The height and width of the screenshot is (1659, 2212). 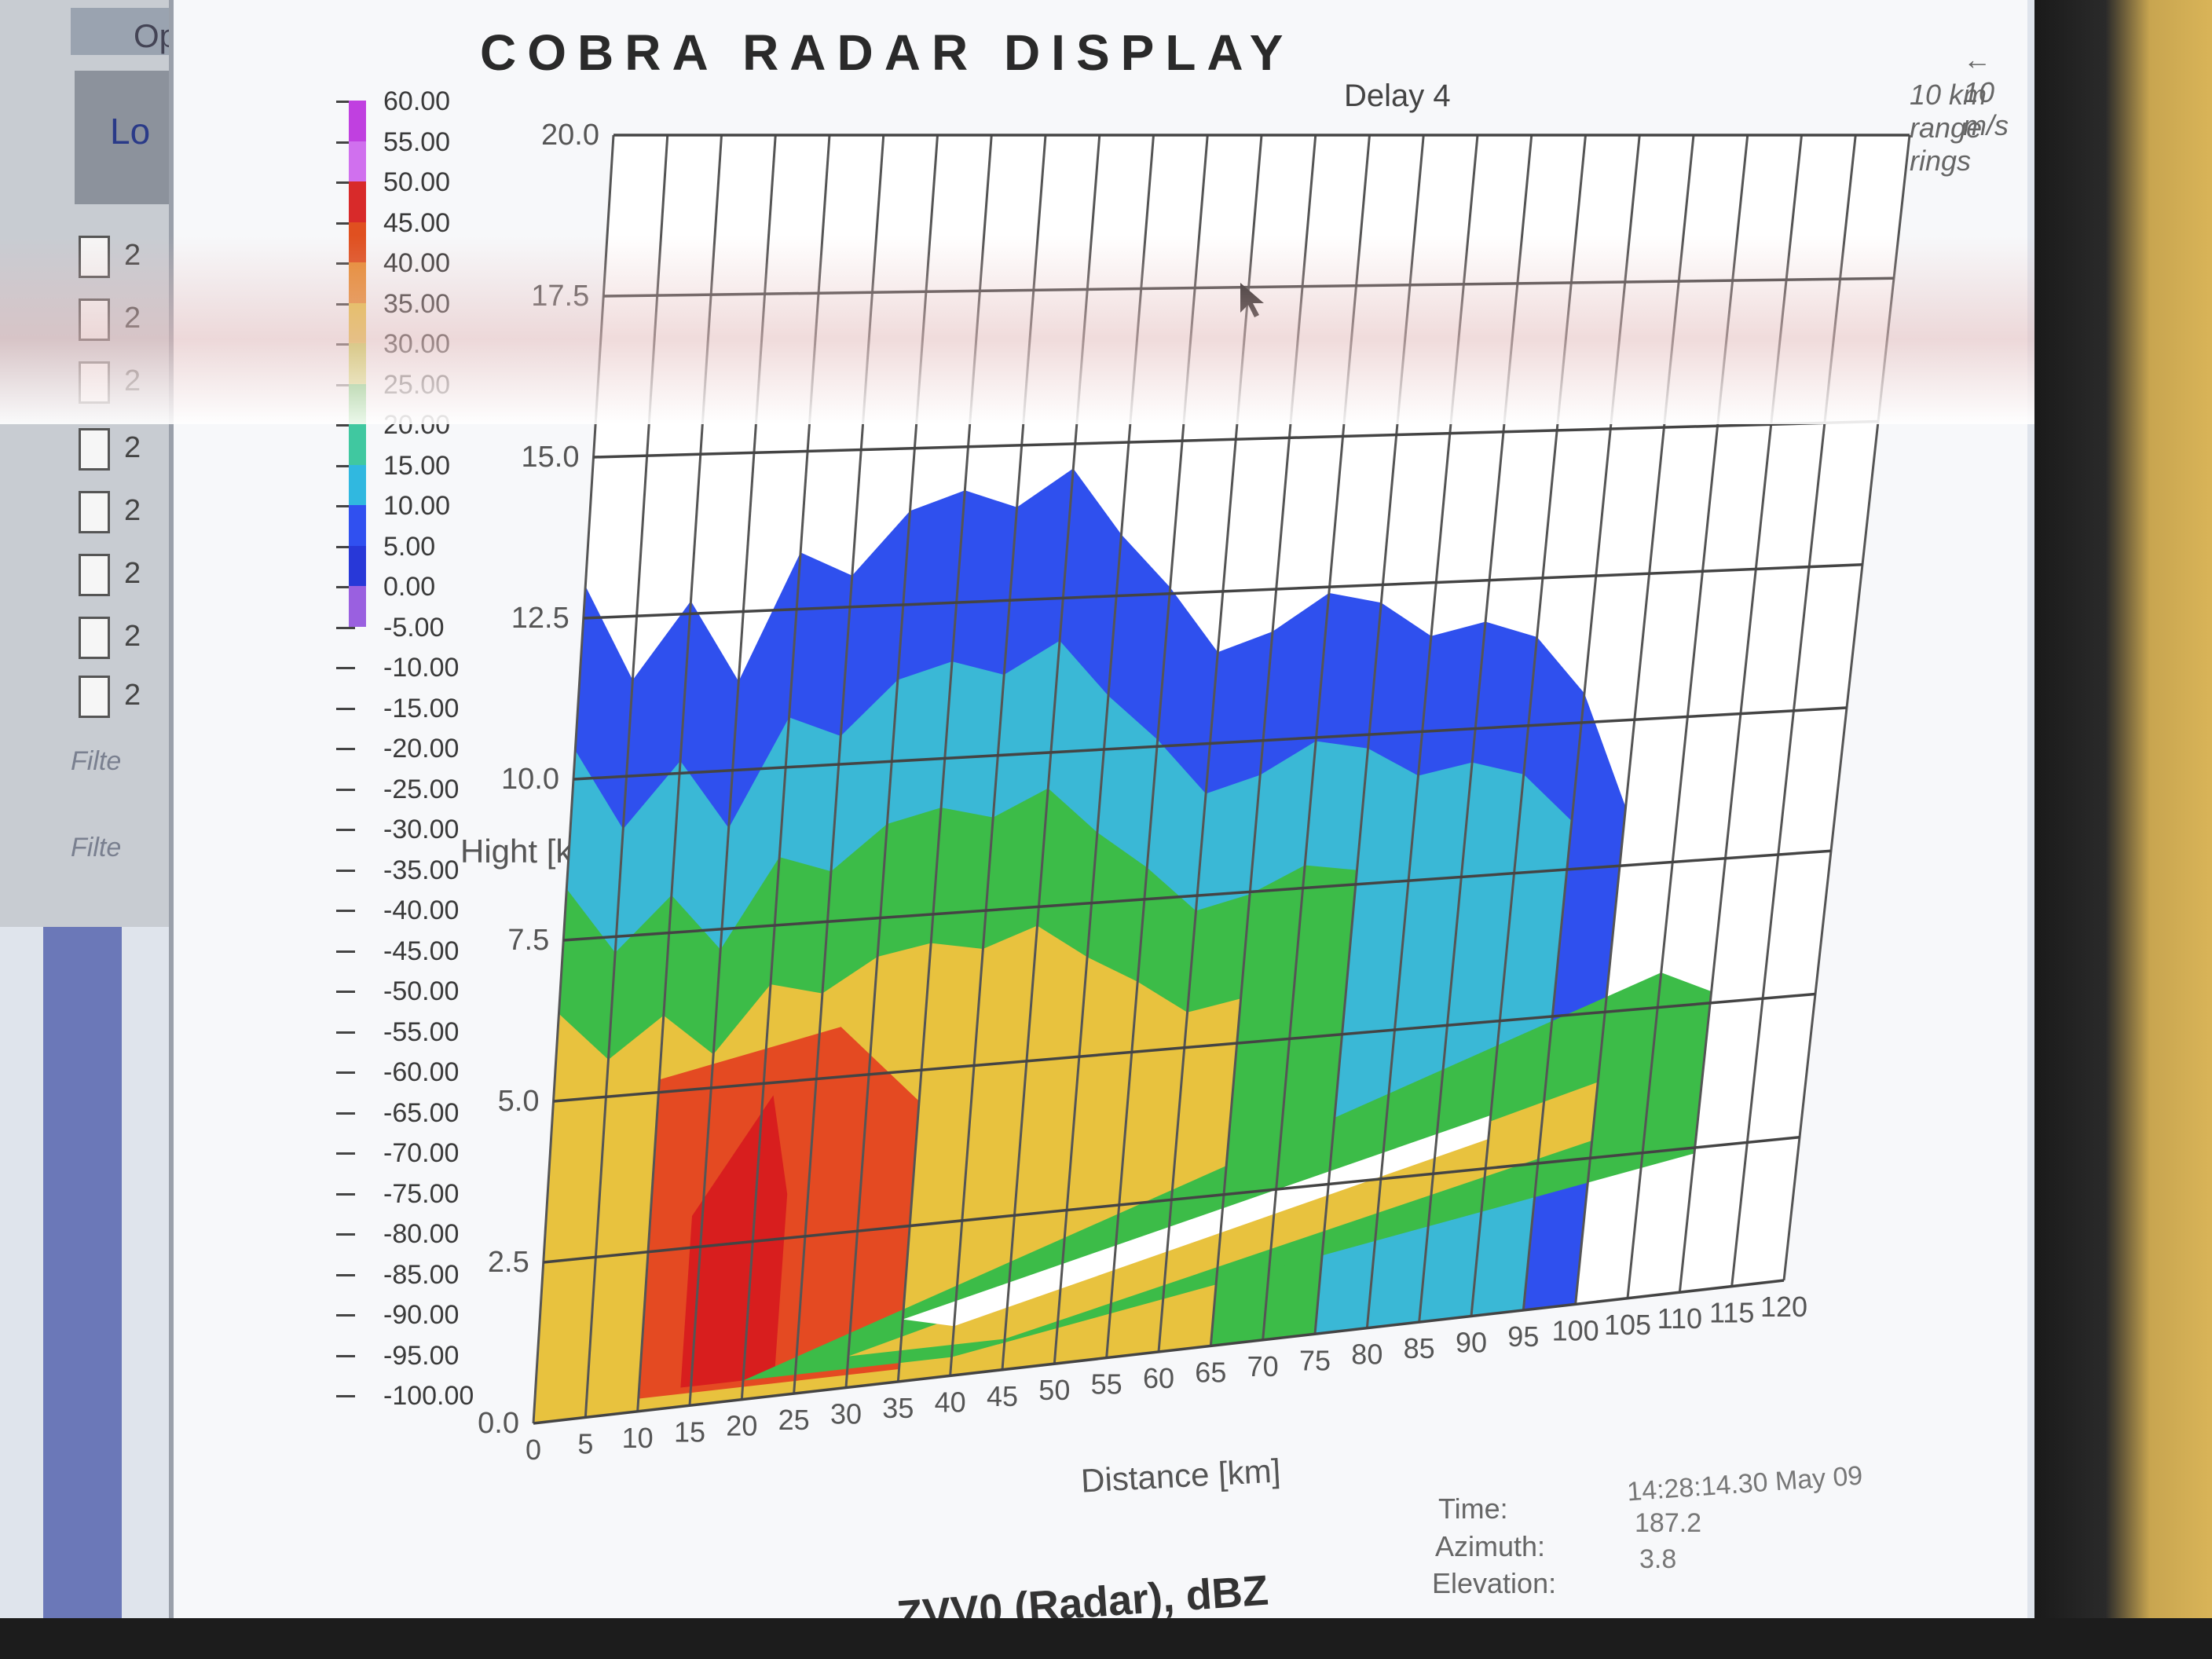 I want to click on x-tick-label: 15, so click(x=690, y=1431).